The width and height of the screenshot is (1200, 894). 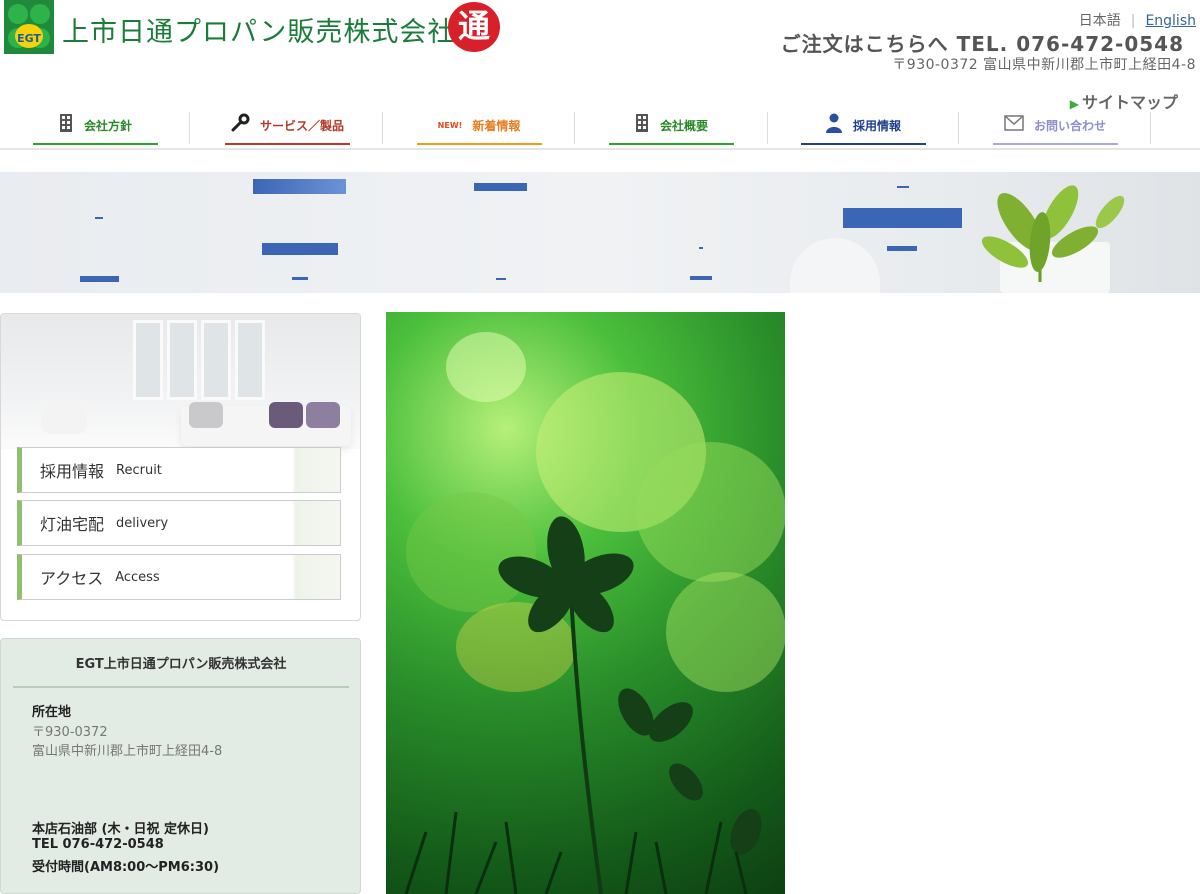 What do you see at coordinates (450, 125) in the screenshot?
I see `new-badge-icon: NEW!` at bounding box center [450, 125].